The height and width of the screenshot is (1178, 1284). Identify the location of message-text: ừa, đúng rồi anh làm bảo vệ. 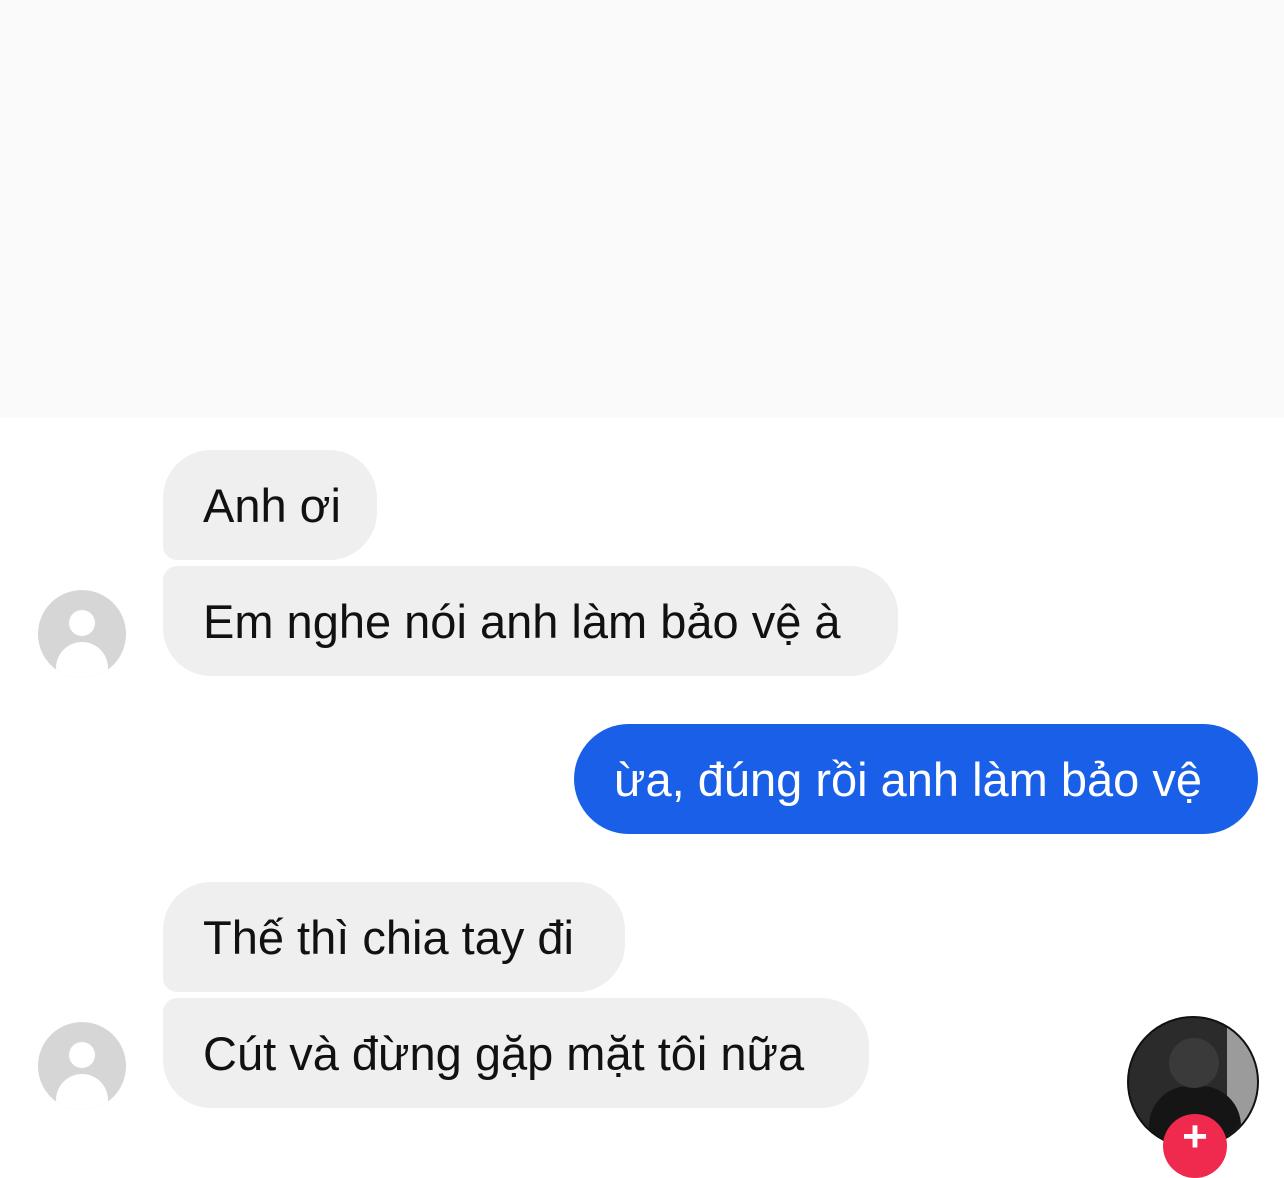
(908, 779).